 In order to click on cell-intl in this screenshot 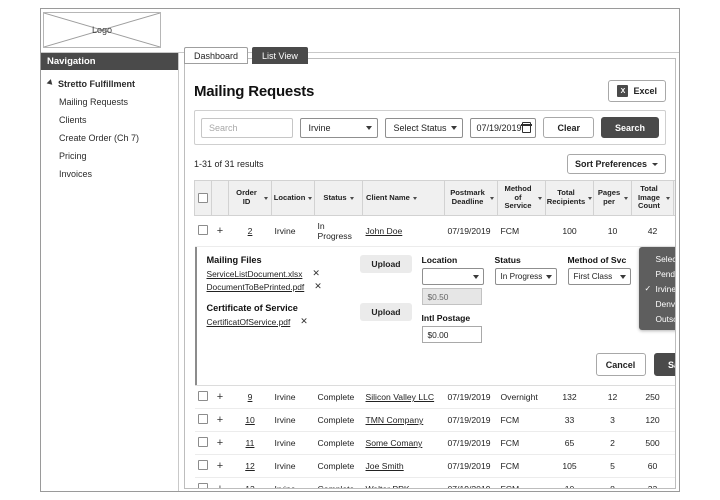, I will do `click(674, 231)`.